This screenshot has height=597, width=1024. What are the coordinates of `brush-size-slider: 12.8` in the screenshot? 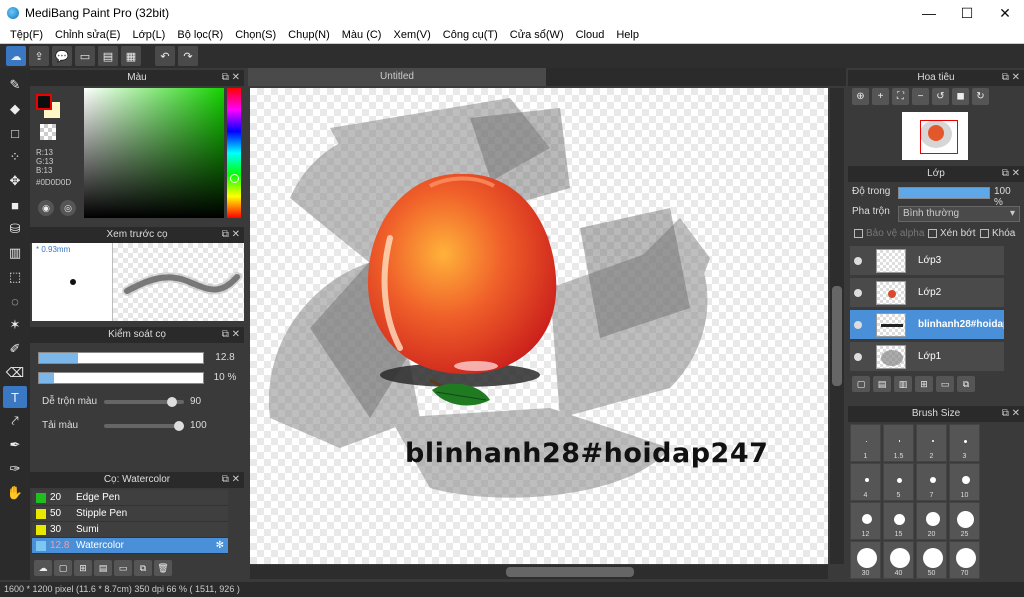 It's located at (138, 358).